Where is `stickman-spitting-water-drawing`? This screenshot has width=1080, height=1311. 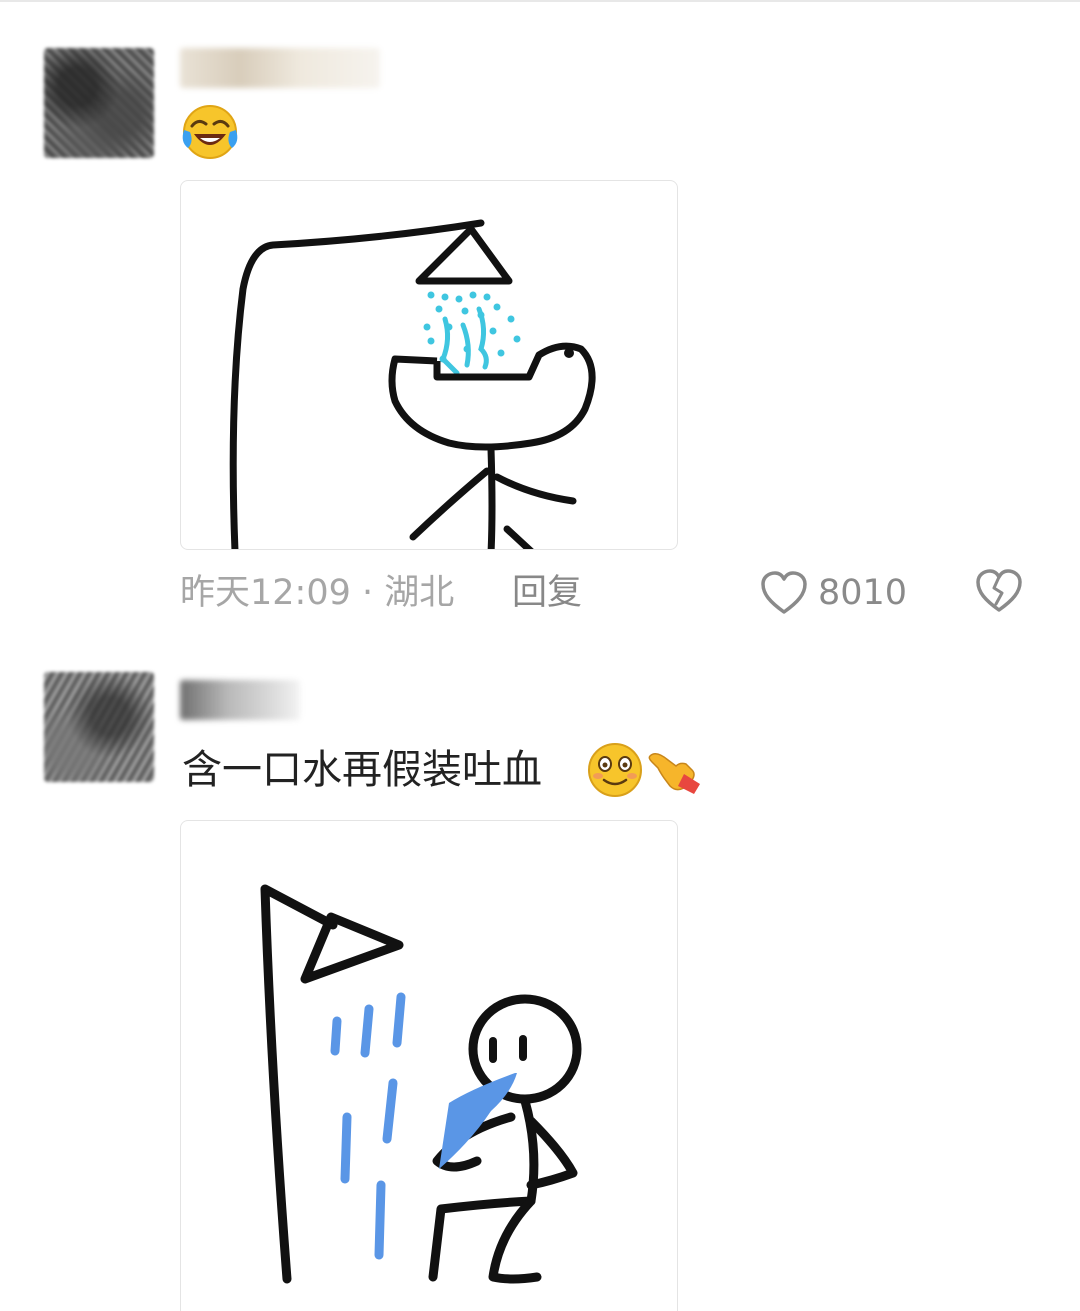 stickman-spitting-water-drawing is located at coordinates (421, 1084).